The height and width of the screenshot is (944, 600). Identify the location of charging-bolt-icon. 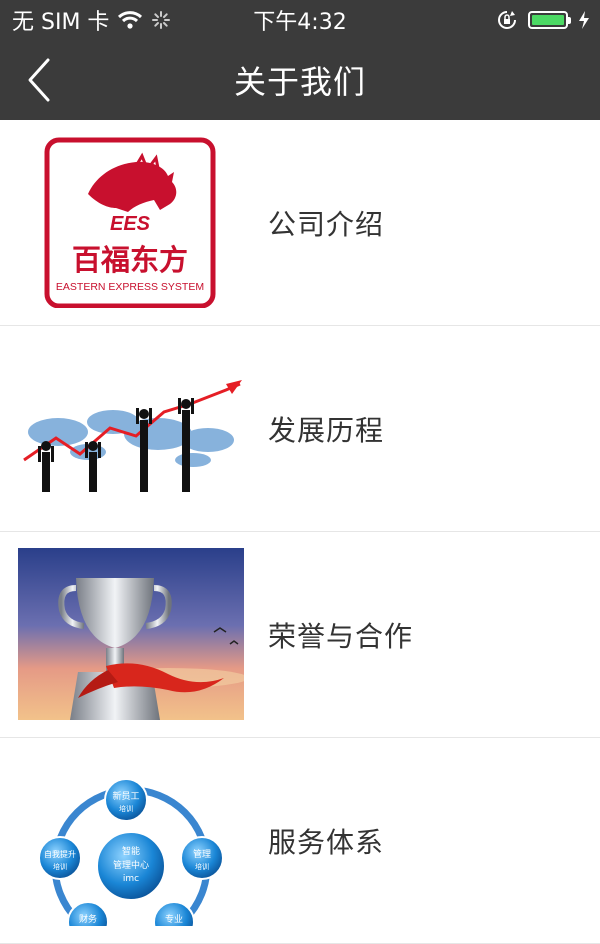
(584, 20).